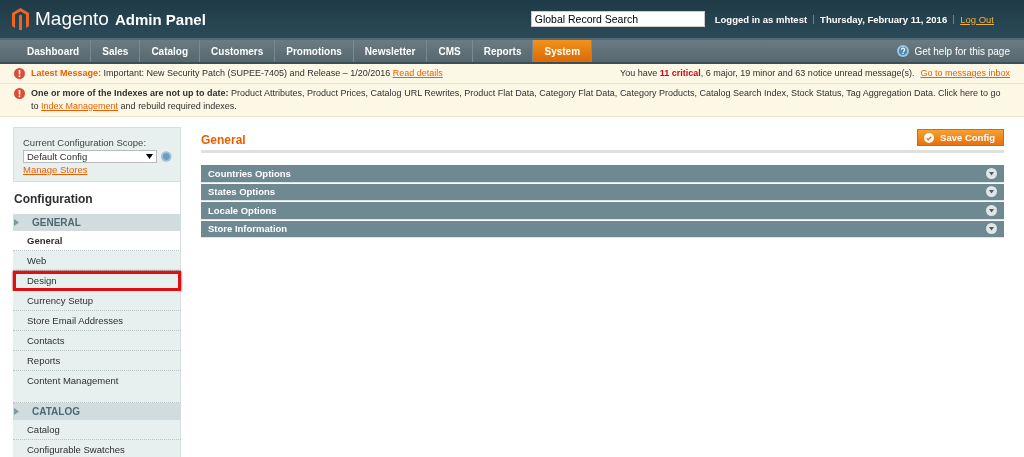 This screenshot has width=1024, height=457. What do you see at coordinates (417, 73) in the screenshot?
I see `message-link: Read details` at bounding box center [417, 73].